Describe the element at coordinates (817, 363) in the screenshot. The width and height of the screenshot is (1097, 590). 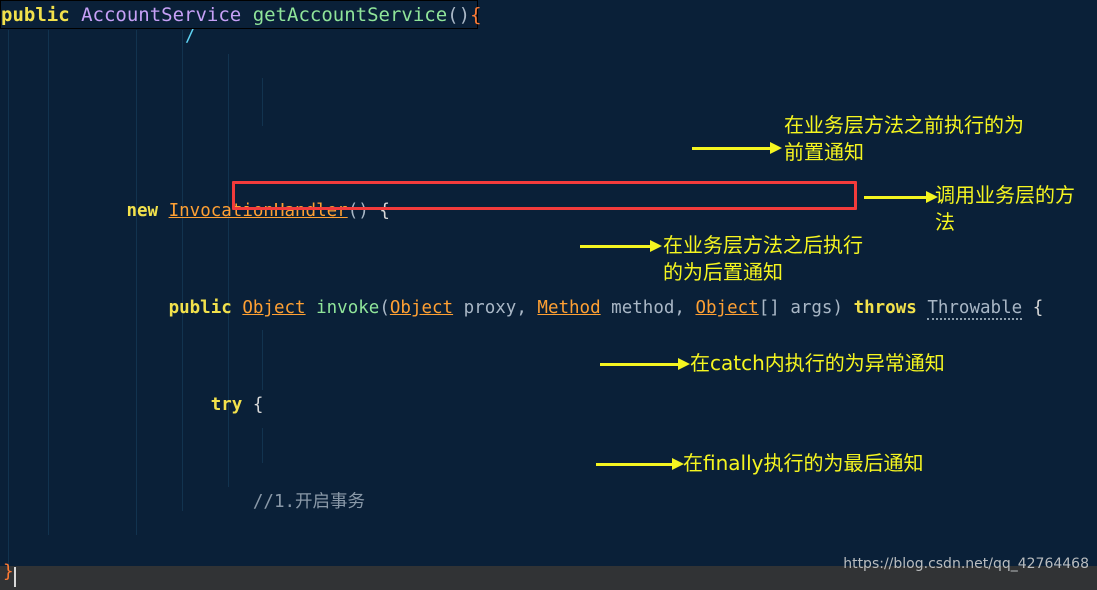
I see `annotation-exception-advice: 在catch内执行的为异常通知` at that location.